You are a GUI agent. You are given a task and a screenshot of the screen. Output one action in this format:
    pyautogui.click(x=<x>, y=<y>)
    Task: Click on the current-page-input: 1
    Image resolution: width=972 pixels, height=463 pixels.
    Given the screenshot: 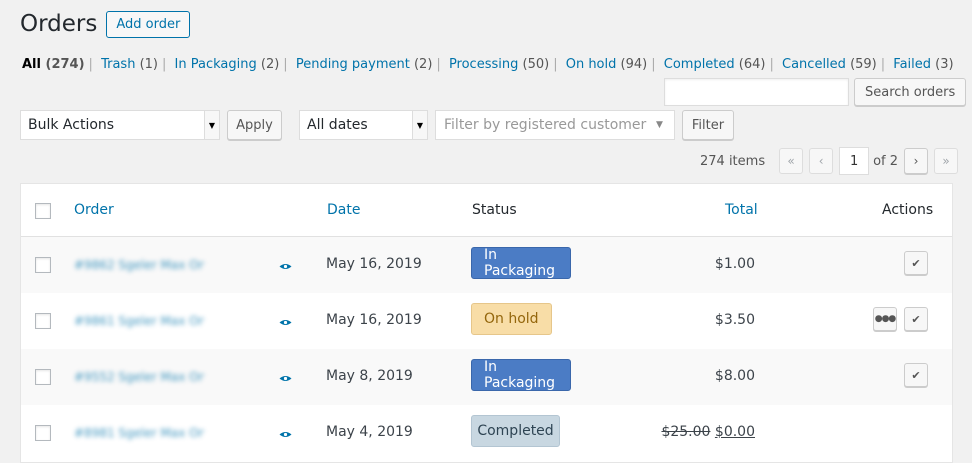 What is the action you would take?
    pyautogui.click(x=854, y=161)
    